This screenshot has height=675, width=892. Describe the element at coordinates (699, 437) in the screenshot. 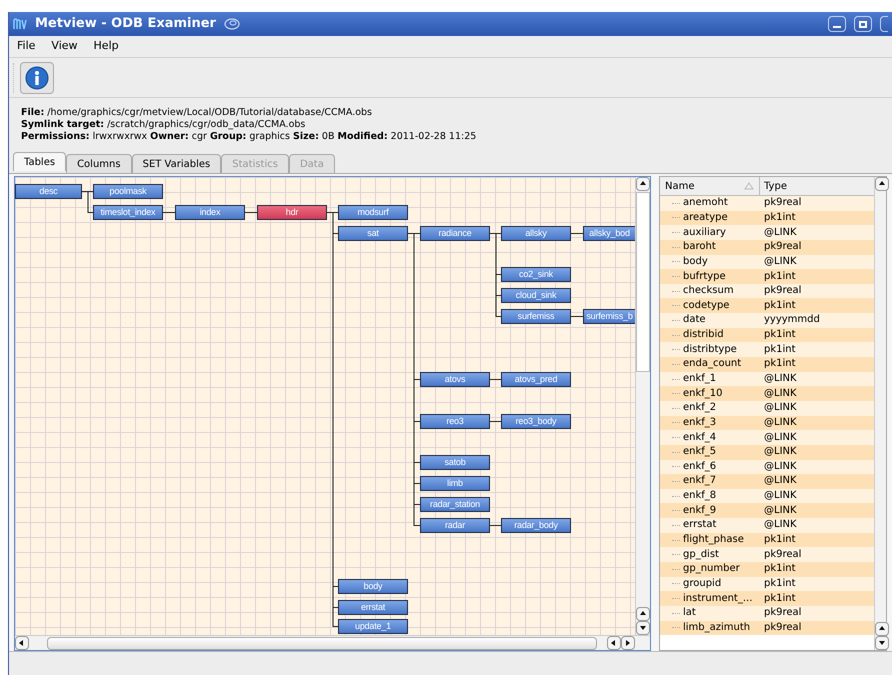

I see `name-cell: enkf_4` at that location.